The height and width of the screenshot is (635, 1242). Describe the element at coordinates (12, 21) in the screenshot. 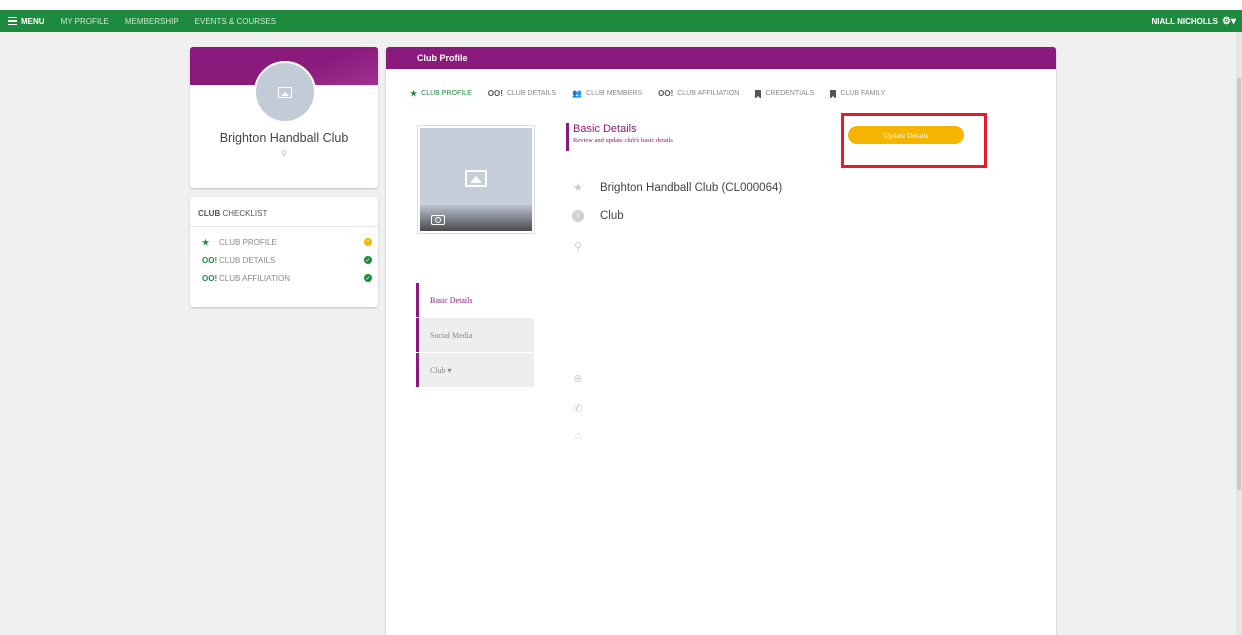

I see `hamburger-icon` at that location.